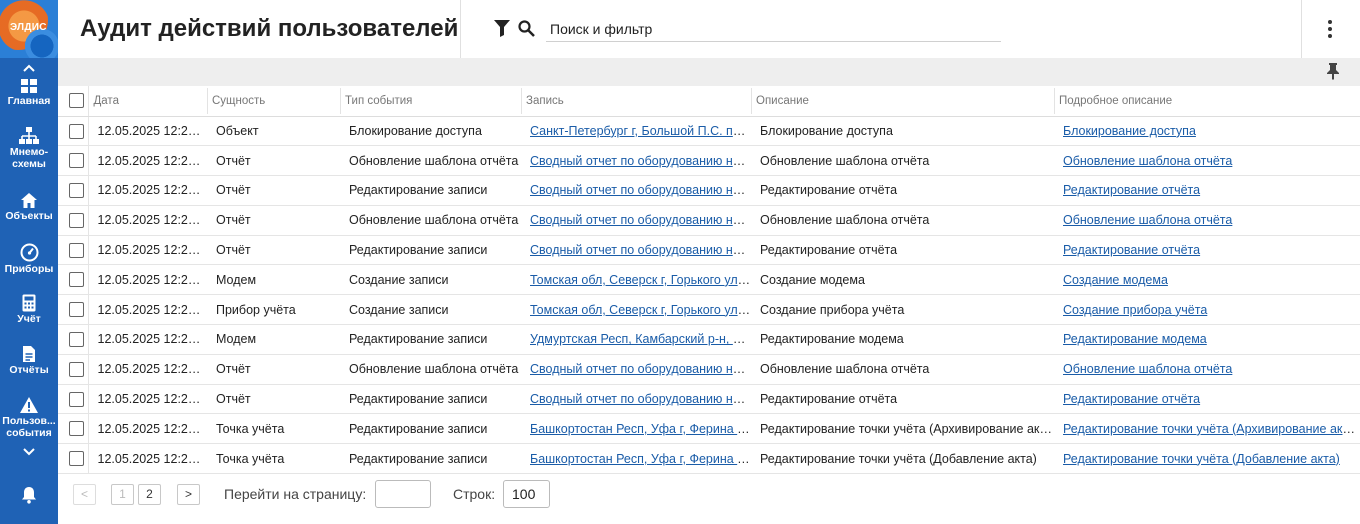  Describe the element at coordinates (273, 101) in the screenshot. I see `column-header-entity: Сущность` at that location.